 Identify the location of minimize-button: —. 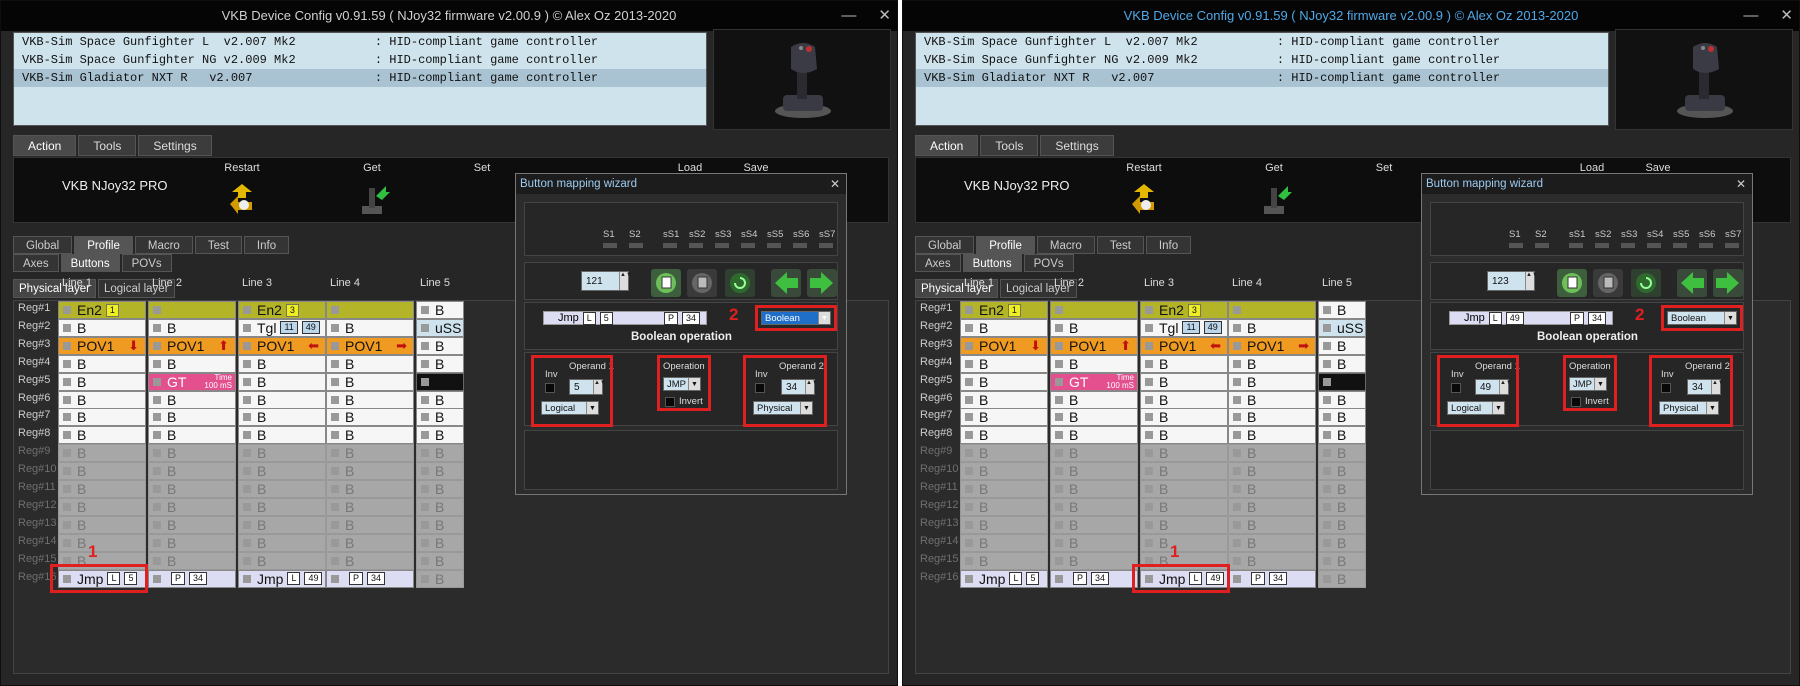
(1750, 16).